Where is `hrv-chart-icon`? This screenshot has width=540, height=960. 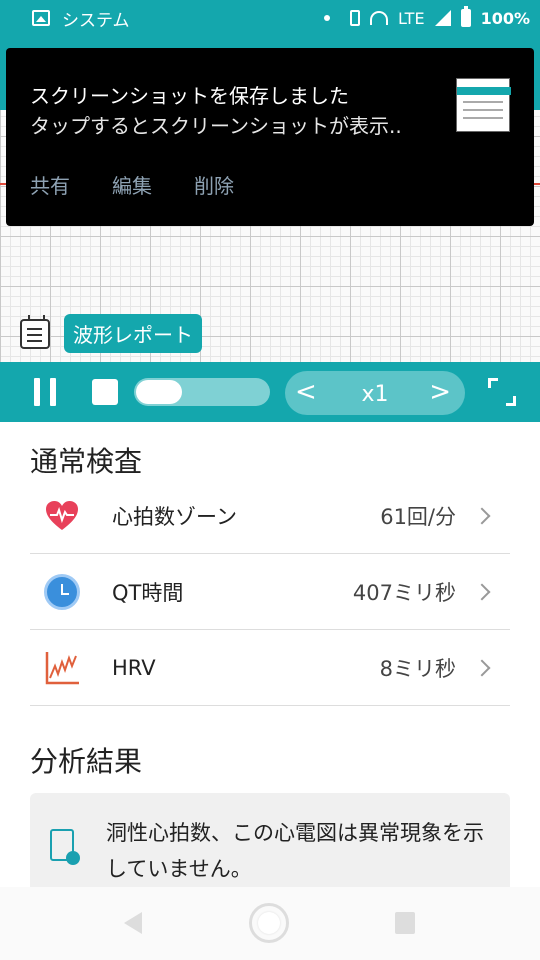
hrv-chart-icon is located at coordinates (62, 668).